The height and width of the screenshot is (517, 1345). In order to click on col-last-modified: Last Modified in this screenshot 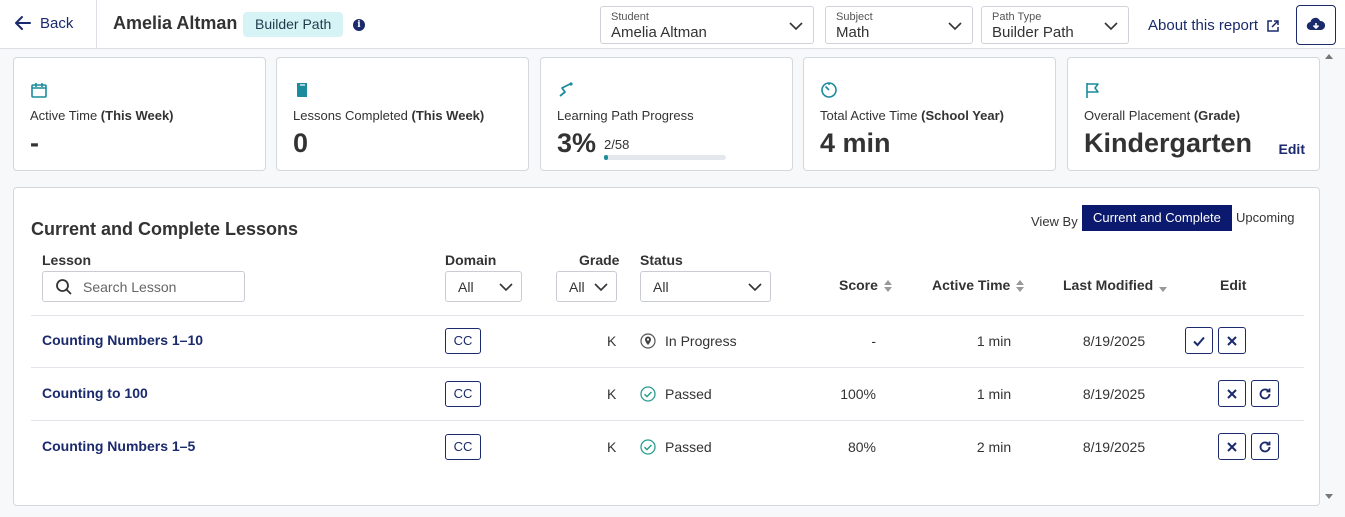, I will do `click(1115, 285)`.